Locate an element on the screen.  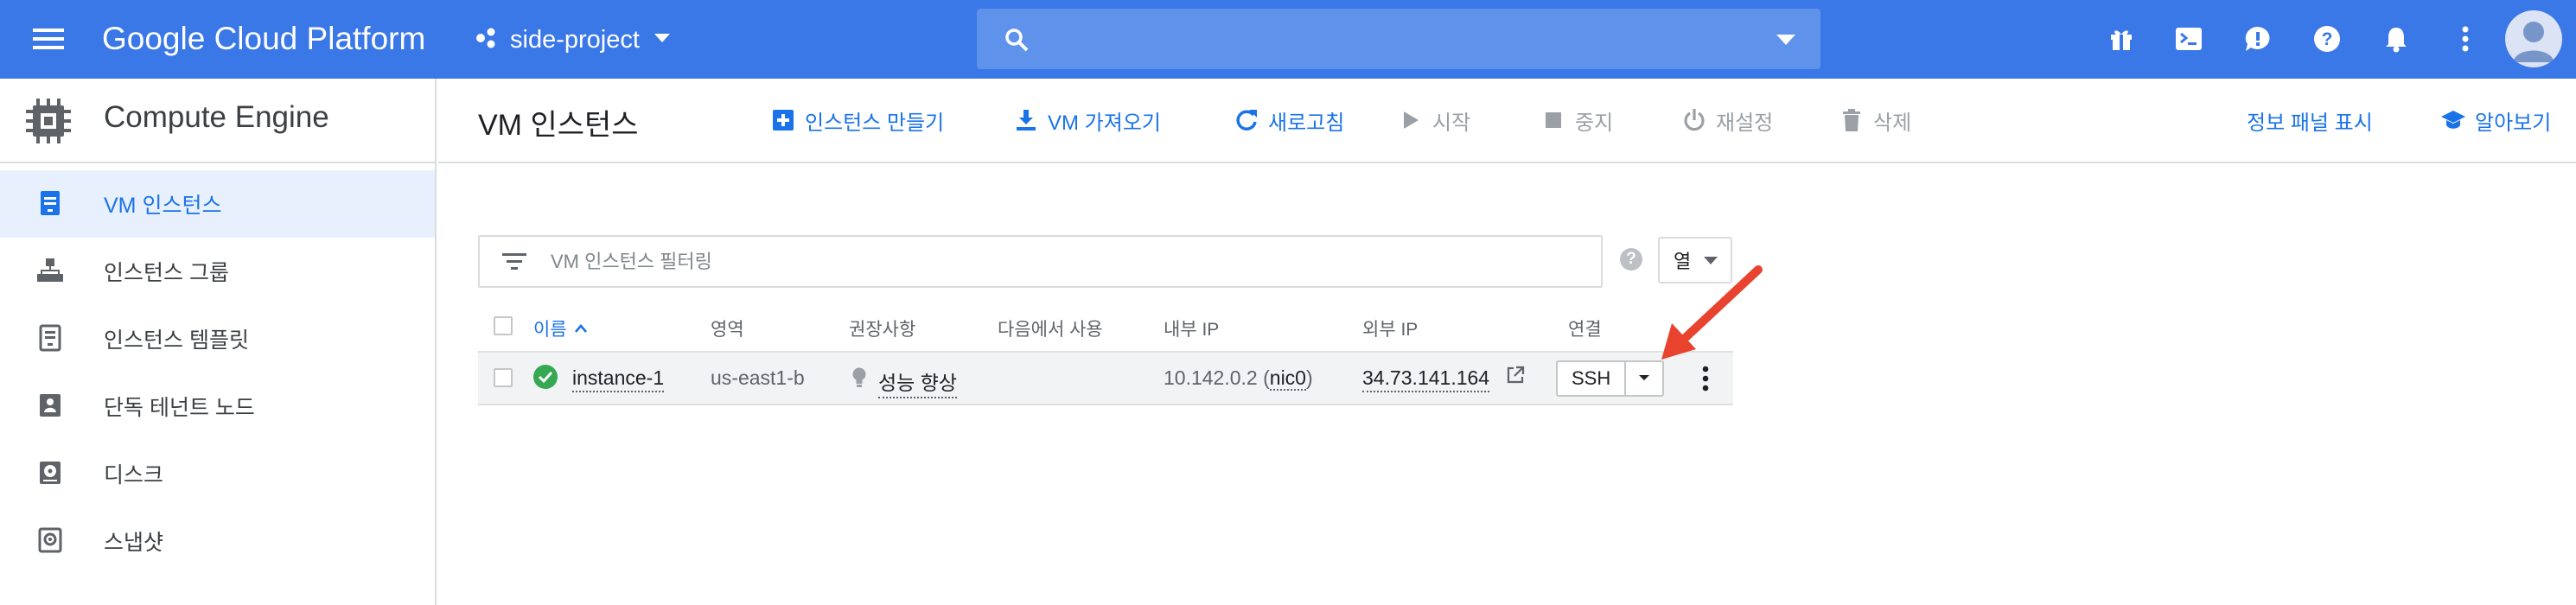
sidebar-item-vm-instances: VM 인스턴스 is located at coordinates (217, 204).